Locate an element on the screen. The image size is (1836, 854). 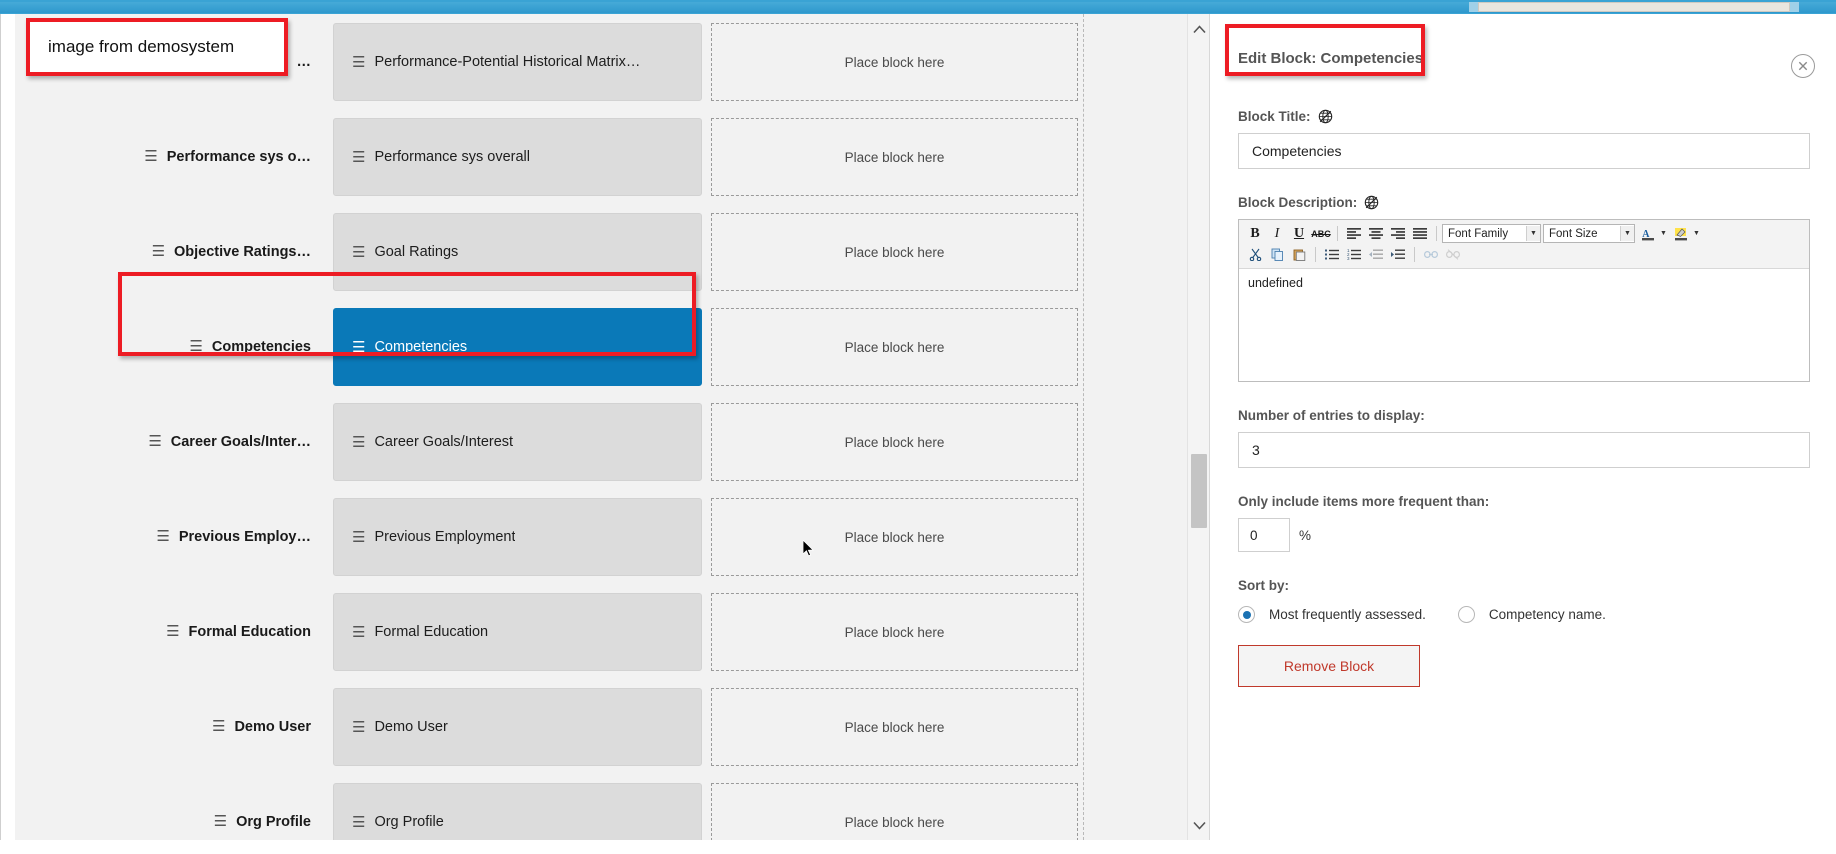
align-justify-icon is located at coordinates (1420, 234).